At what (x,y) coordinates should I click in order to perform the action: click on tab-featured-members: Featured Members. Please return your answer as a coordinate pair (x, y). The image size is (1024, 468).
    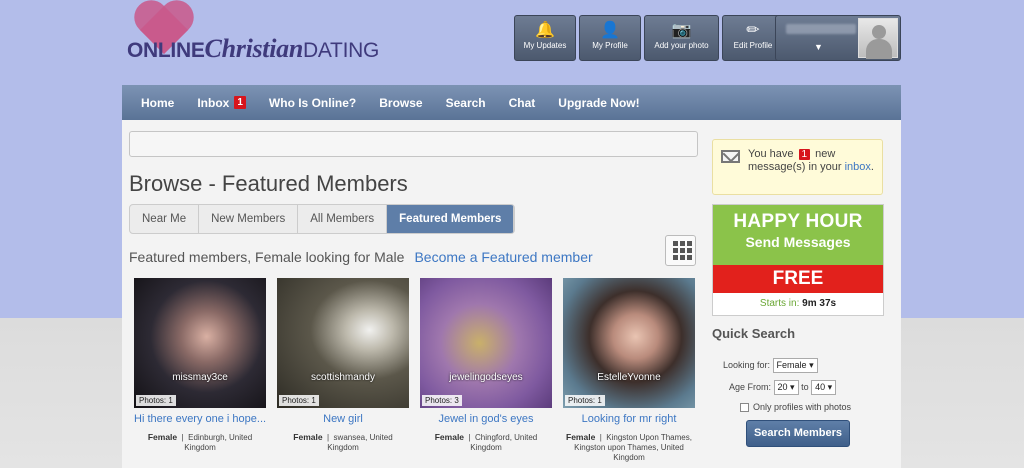
    Looking at the image, I should click on (451, 219).